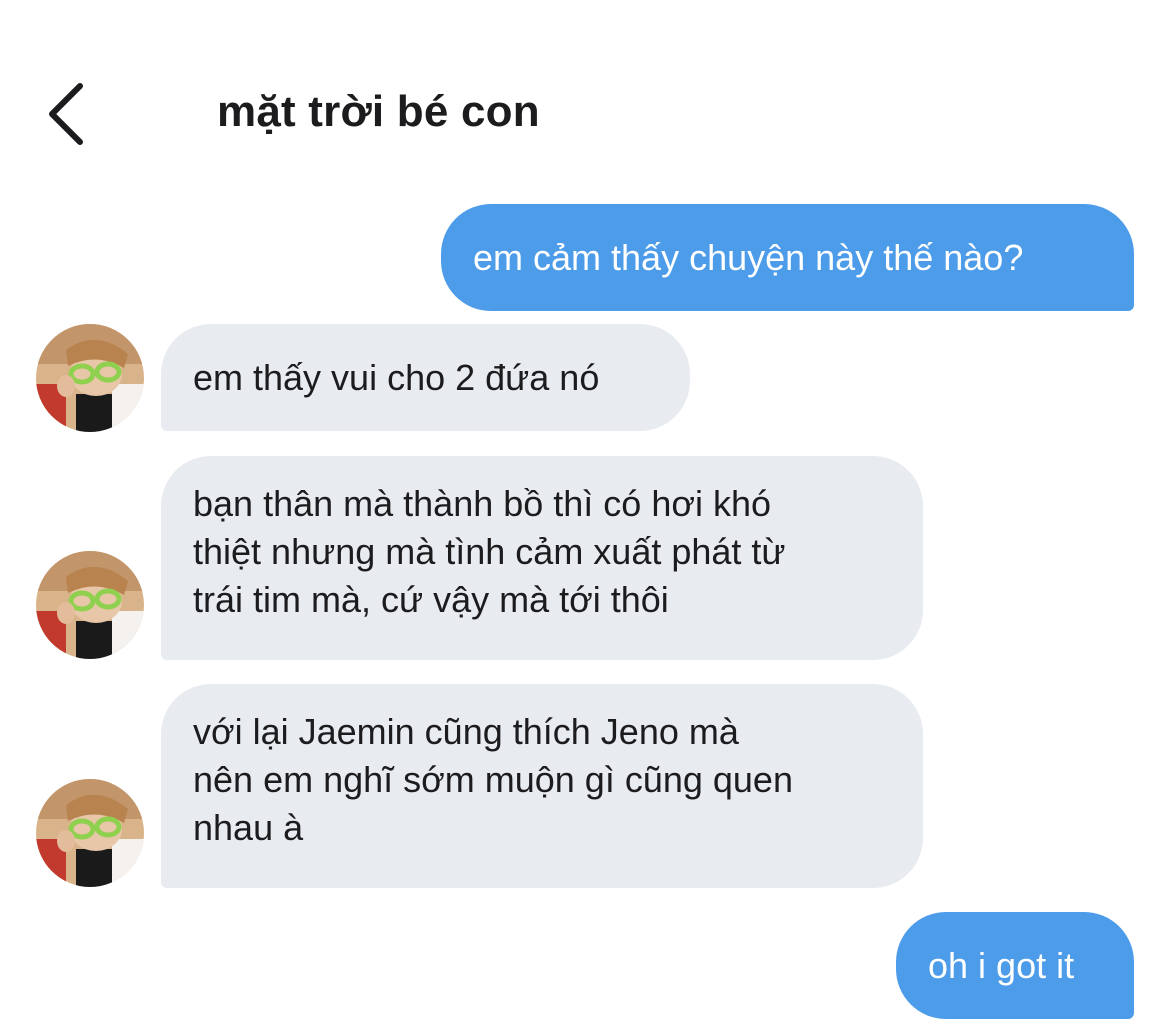 This screenshot has width=1169, height=1024. I want to click on message-text-line: bạn thân mà thành bồ thì có hơi khó, so click(482, 503).